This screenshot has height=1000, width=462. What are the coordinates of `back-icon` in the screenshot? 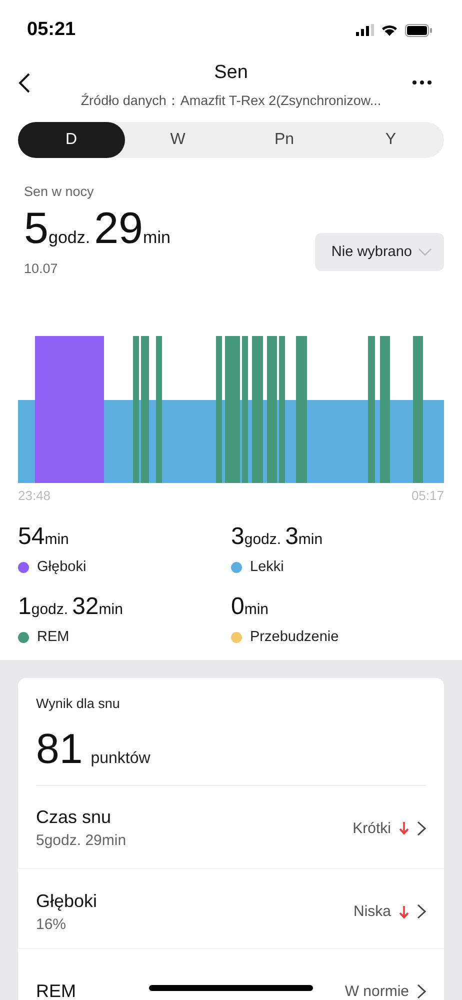 It's located at (24, 83).